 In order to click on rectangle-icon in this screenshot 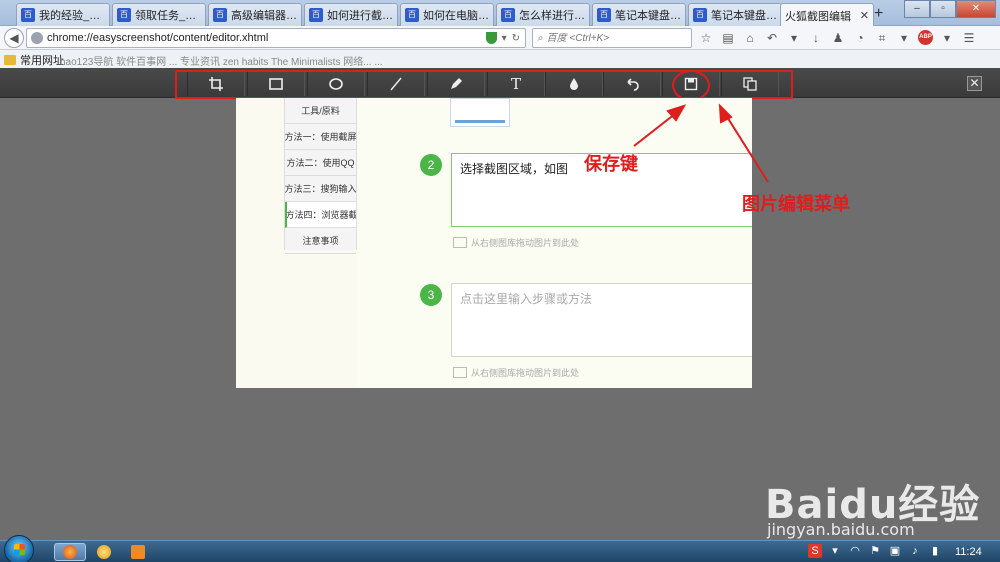, I will do `click(276, 83)`.